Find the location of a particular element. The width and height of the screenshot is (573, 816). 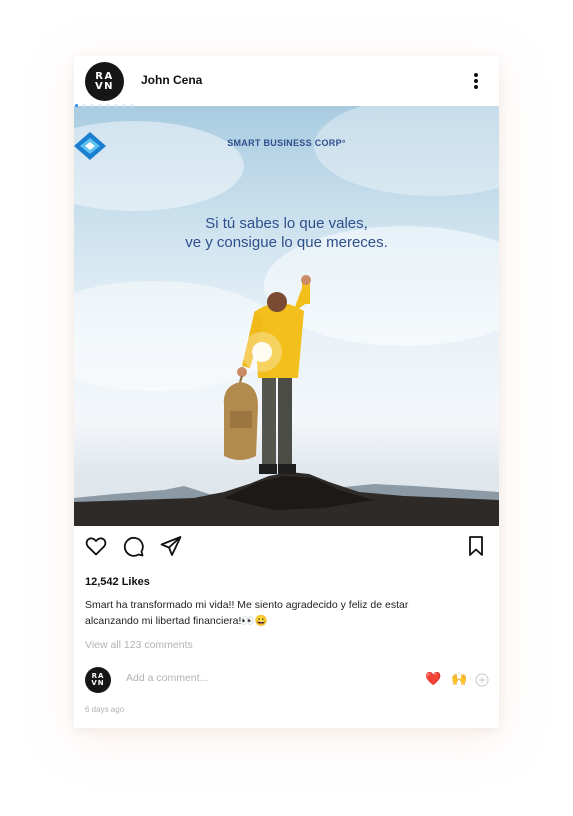

avatar-text-top: RA is located at coordinates (104, 76).